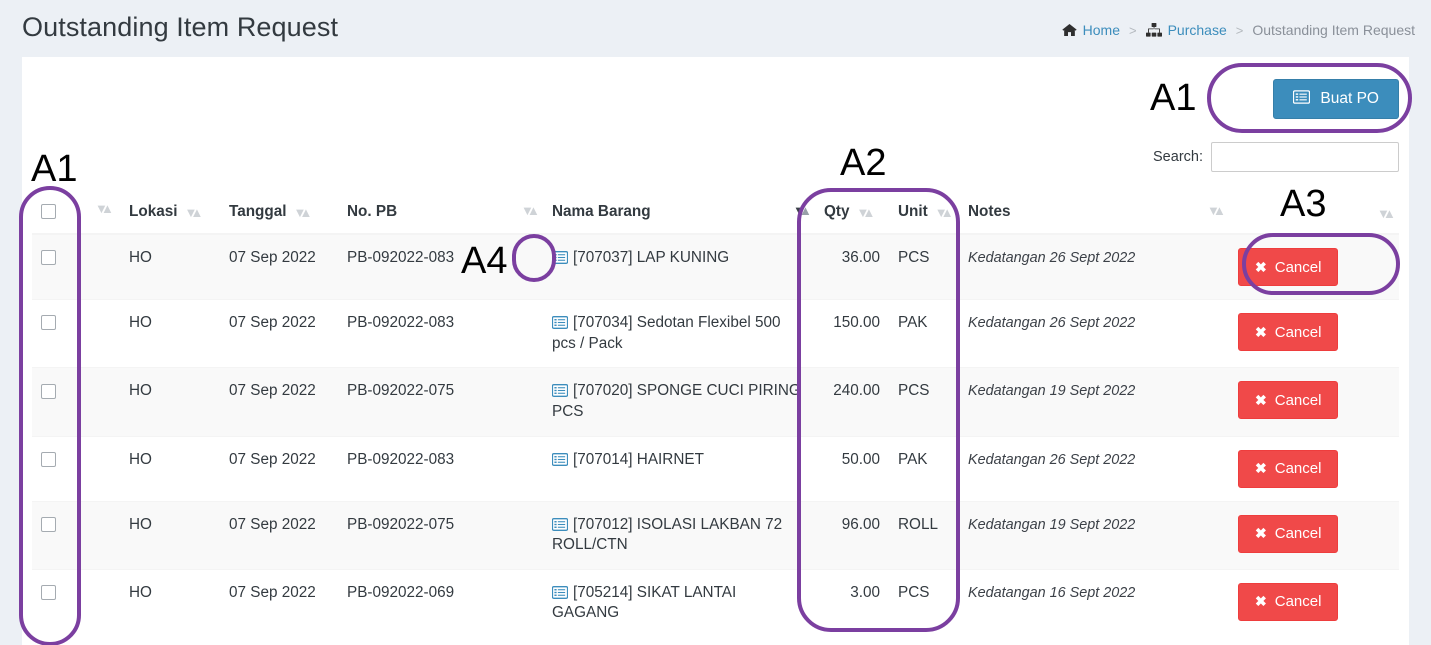 This screenshot has width=1431, height=645. I want to click on buat-po-button-label: Buat PO, so click(1349, 98).